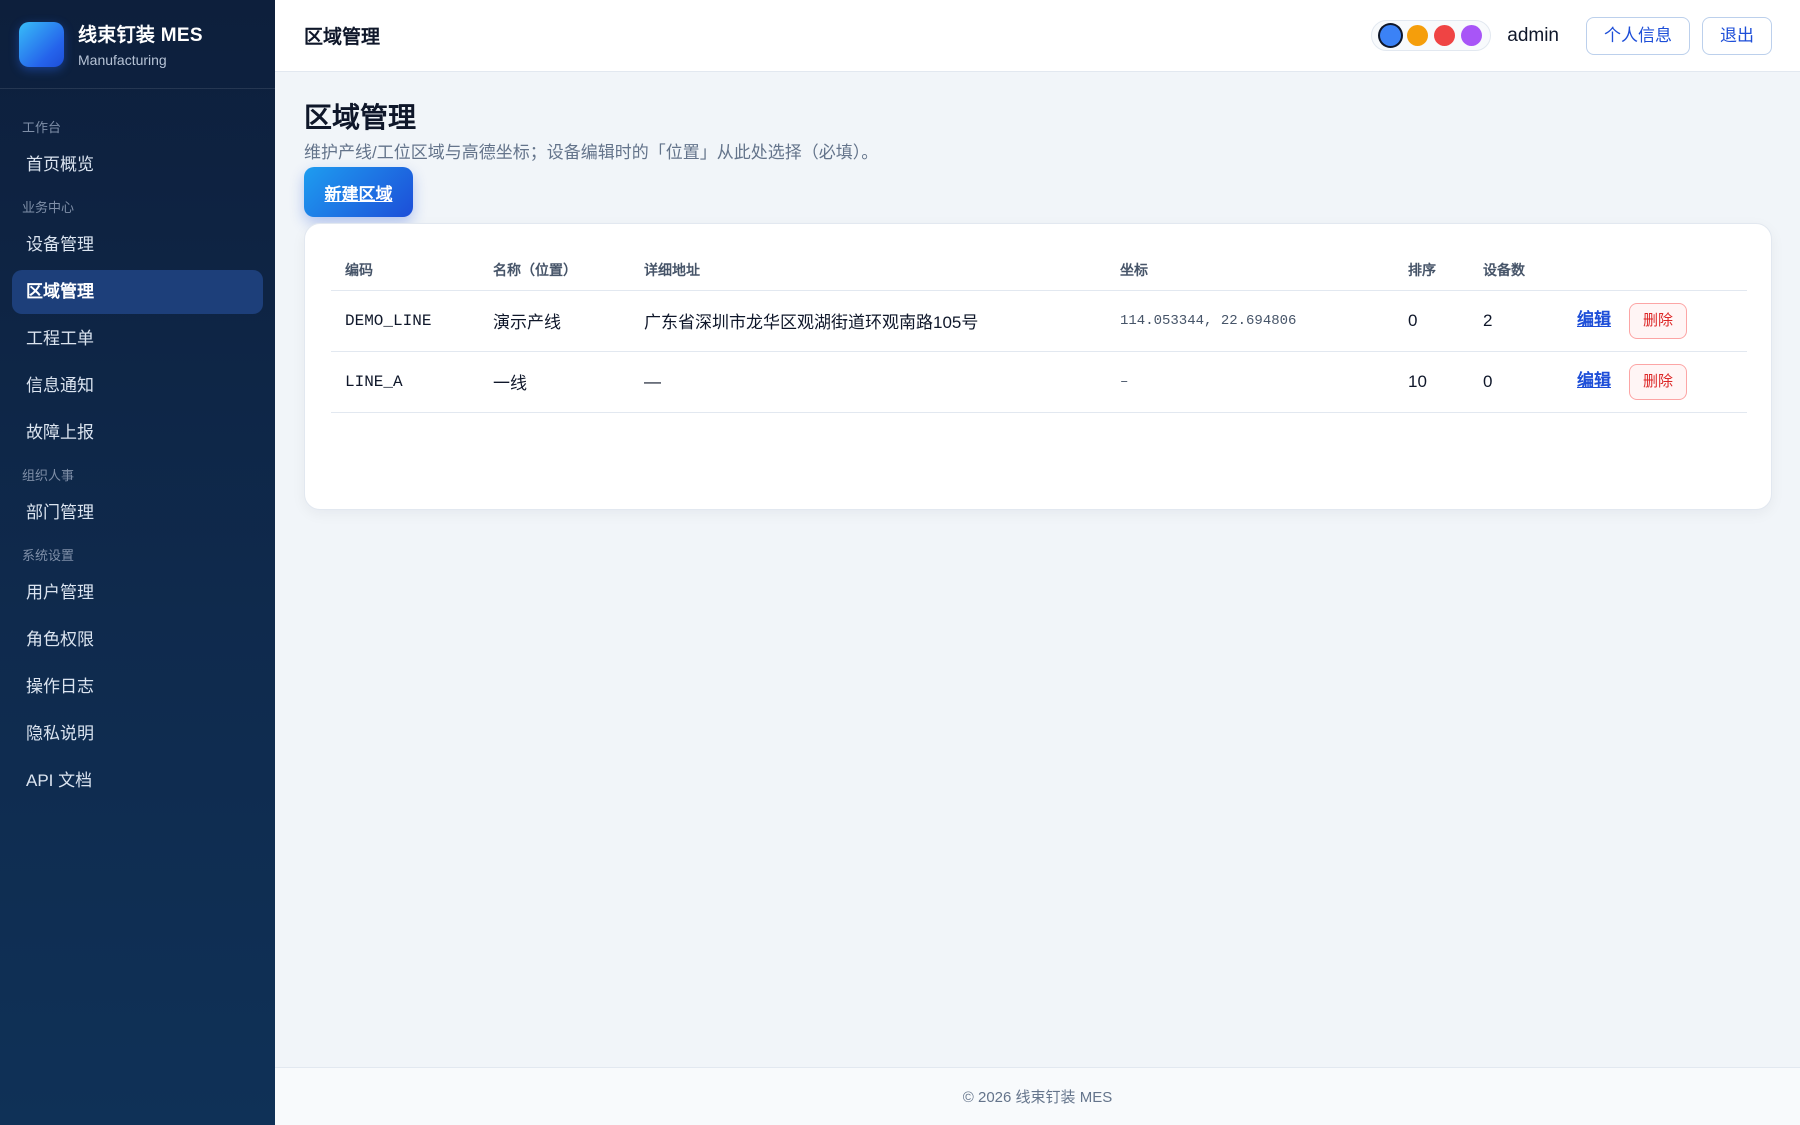 The width and height of the screenshot is (1800, 1125). I want to click on cell-coordinates: –, so click(1250, 382).